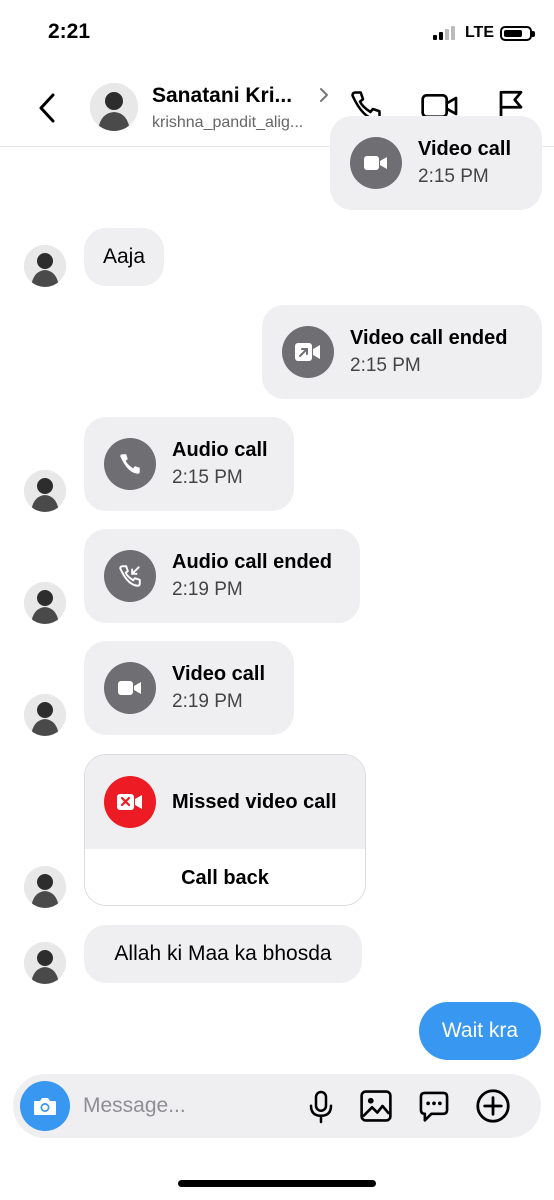 The image size is (554, 1200). I want to click on message-text: Allah ki Maa ka bhosda, so click(223, 953).